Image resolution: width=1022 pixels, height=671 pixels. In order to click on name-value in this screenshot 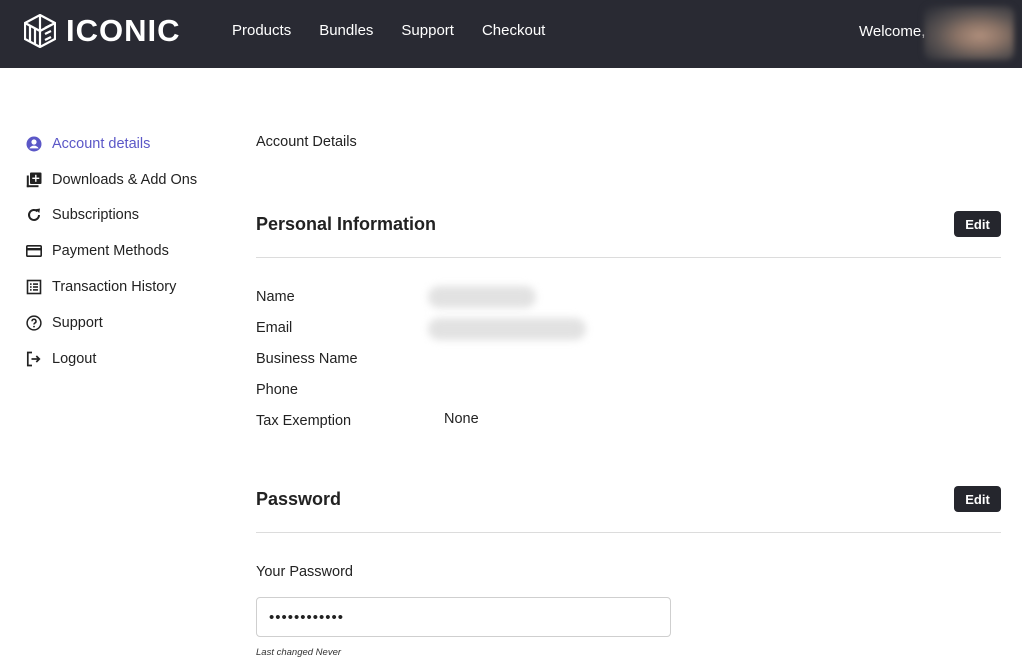, I will do `click(482, 297)`.